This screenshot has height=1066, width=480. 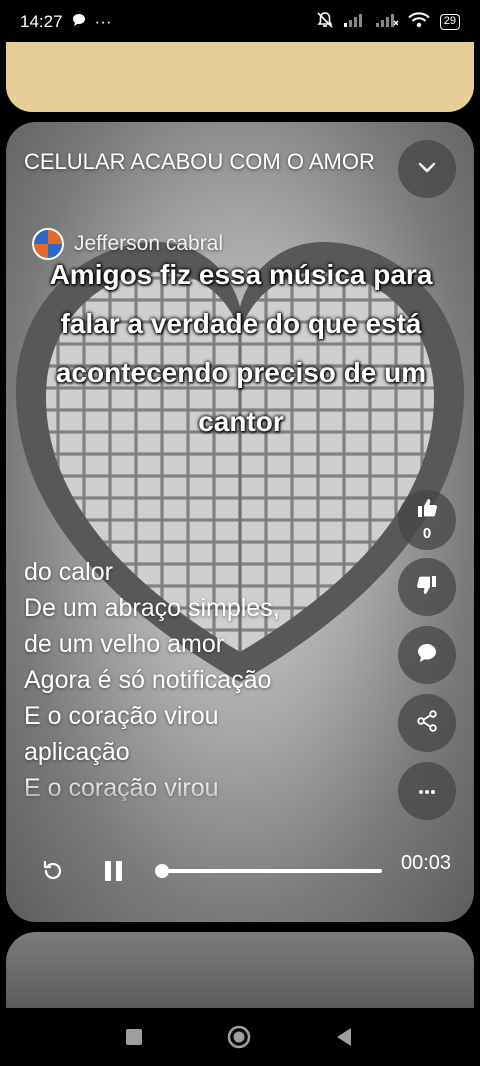 What do you see at coordinates (419, 22) in the screenshot?
I see `wifi-icon` at bounding box center [419, 22].